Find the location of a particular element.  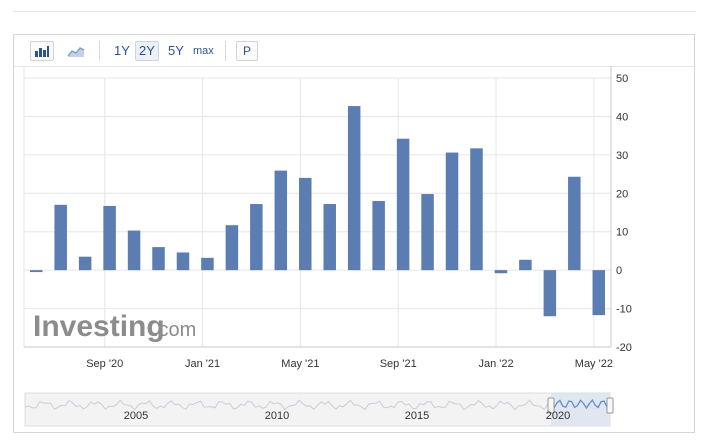

navigator-year-label: 2015 is located at coordinates (417, 416).